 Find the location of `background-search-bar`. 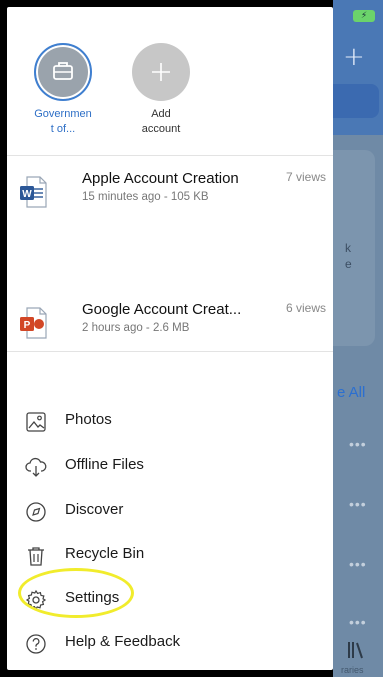

background-search-bar is located at coordinates (356, 101).